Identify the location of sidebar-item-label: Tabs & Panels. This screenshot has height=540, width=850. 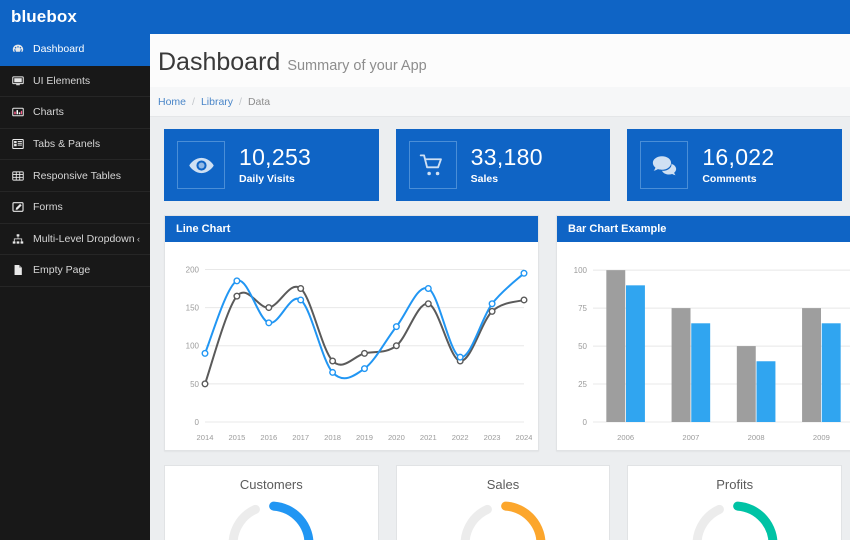
(67, 144).